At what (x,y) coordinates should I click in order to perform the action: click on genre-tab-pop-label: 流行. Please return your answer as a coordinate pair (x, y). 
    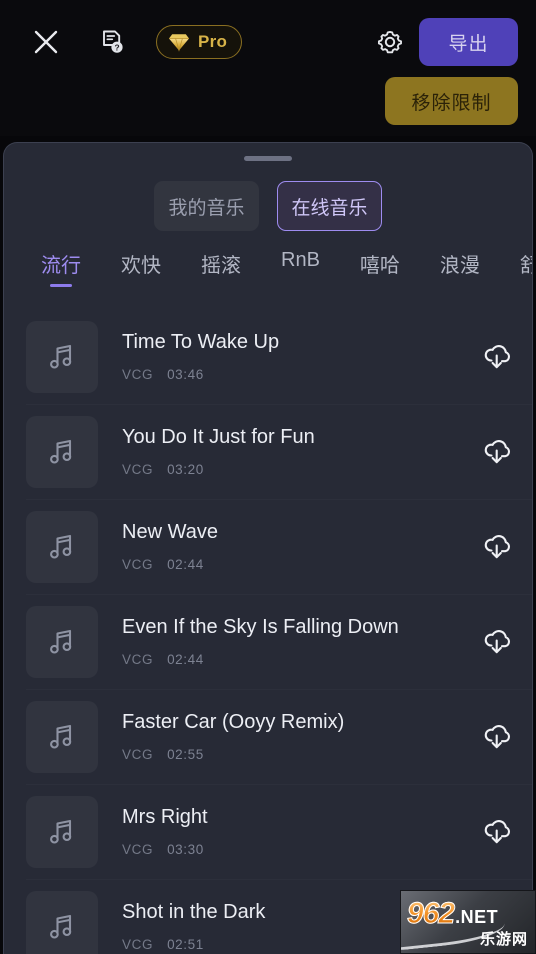
    Looking at the image, I should click on (61, 266).